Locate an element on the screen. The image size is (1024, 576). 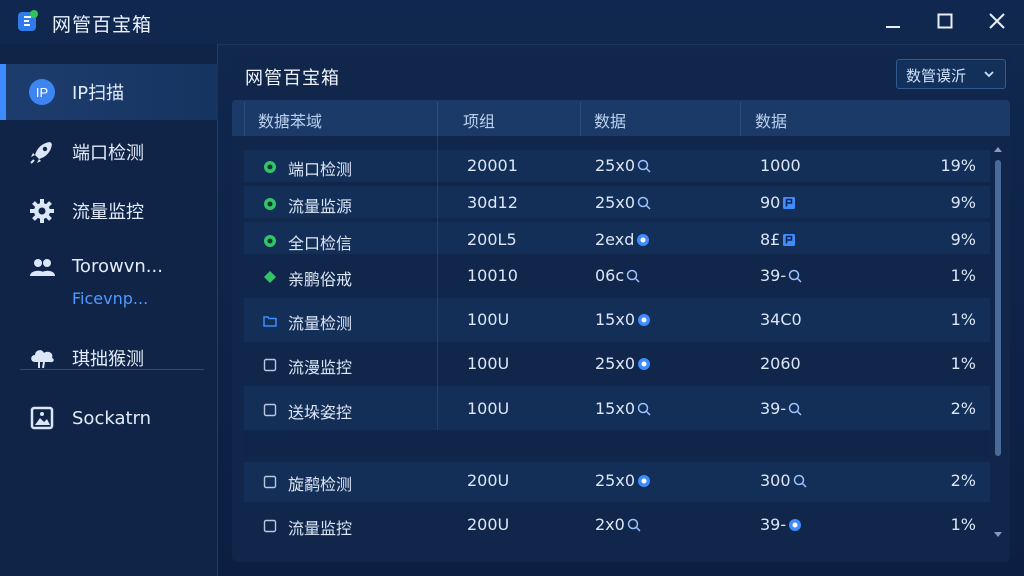
row-value: 200L5 is located at coordinates (492, 239).